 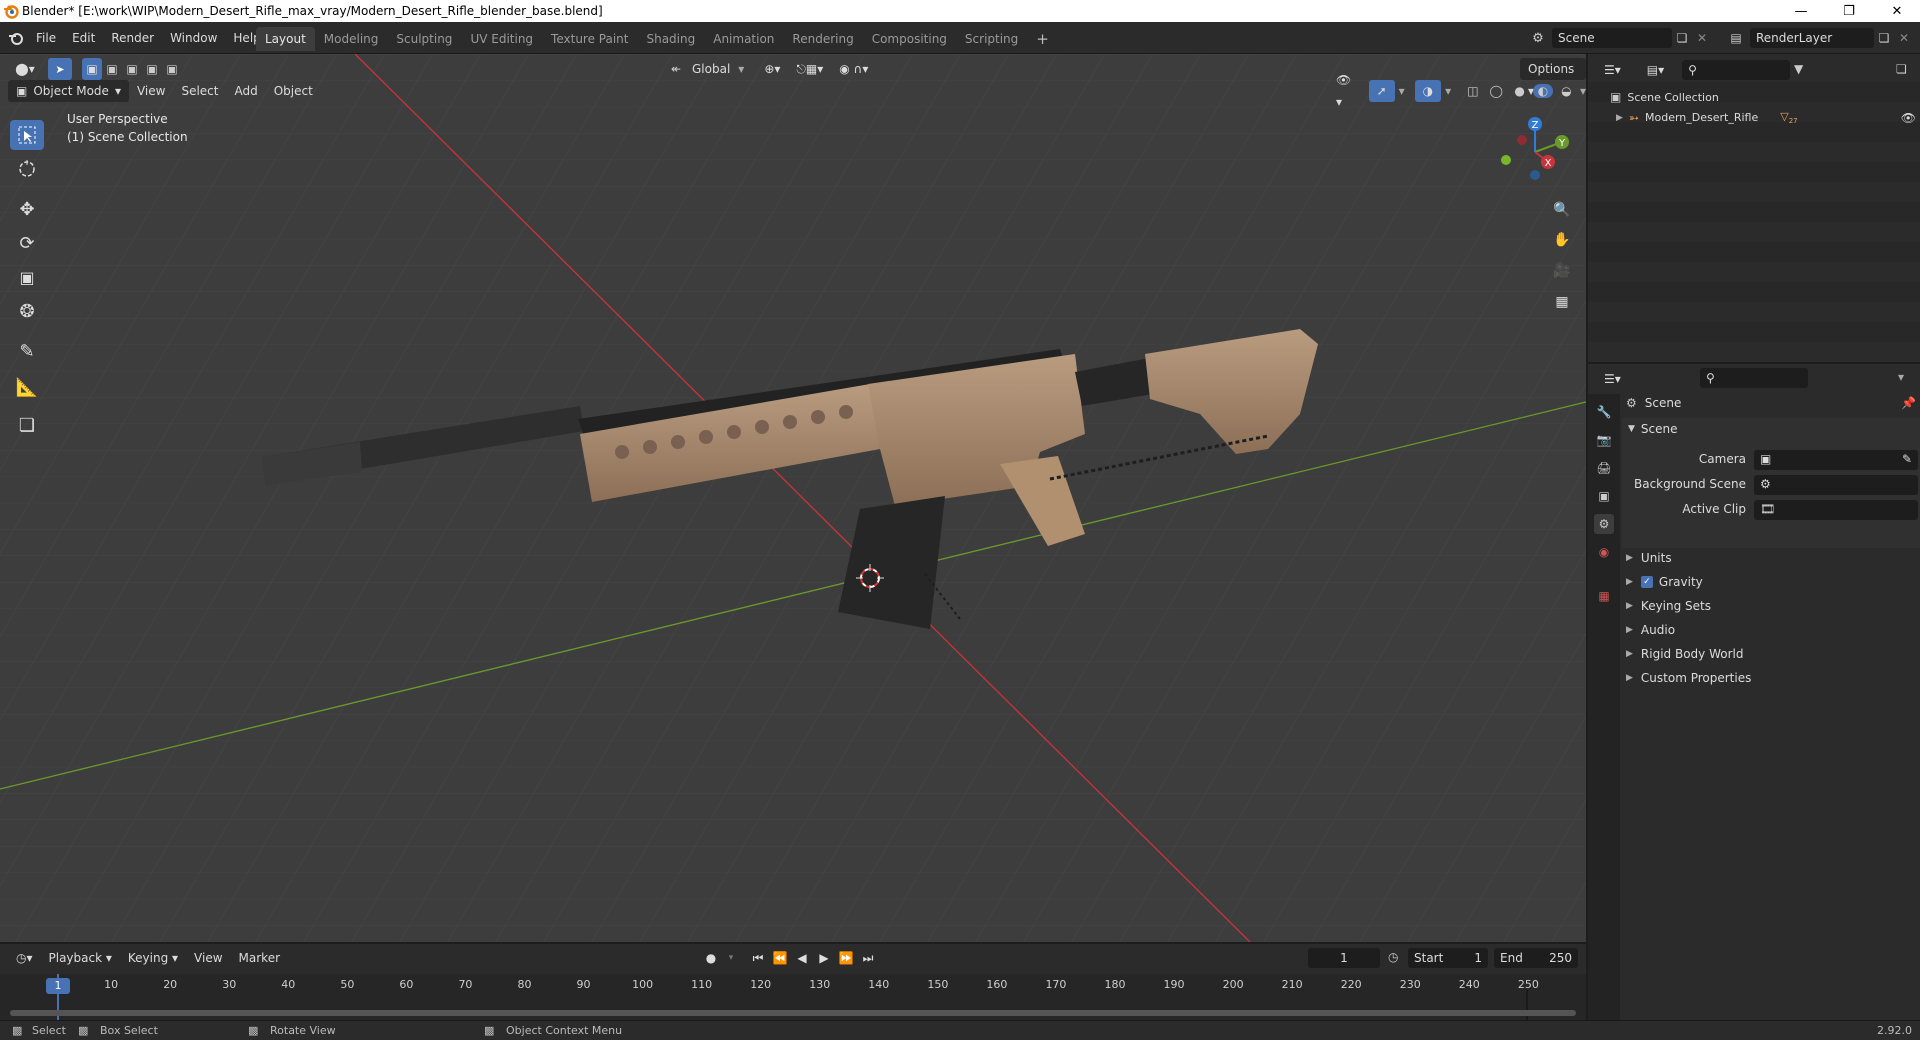 I want to click on rigid-body-world-panel: ▶ Rigid Body World, so click(x=1773, y=654).